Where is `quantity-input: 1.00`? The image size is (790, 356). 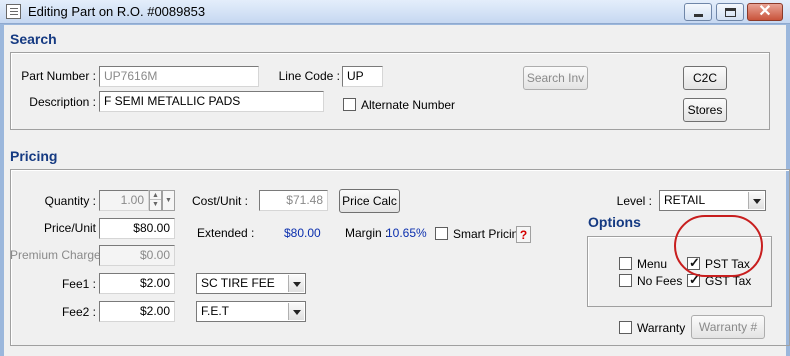
quantity-input: 1.00 is located at coordinates (124, 200).